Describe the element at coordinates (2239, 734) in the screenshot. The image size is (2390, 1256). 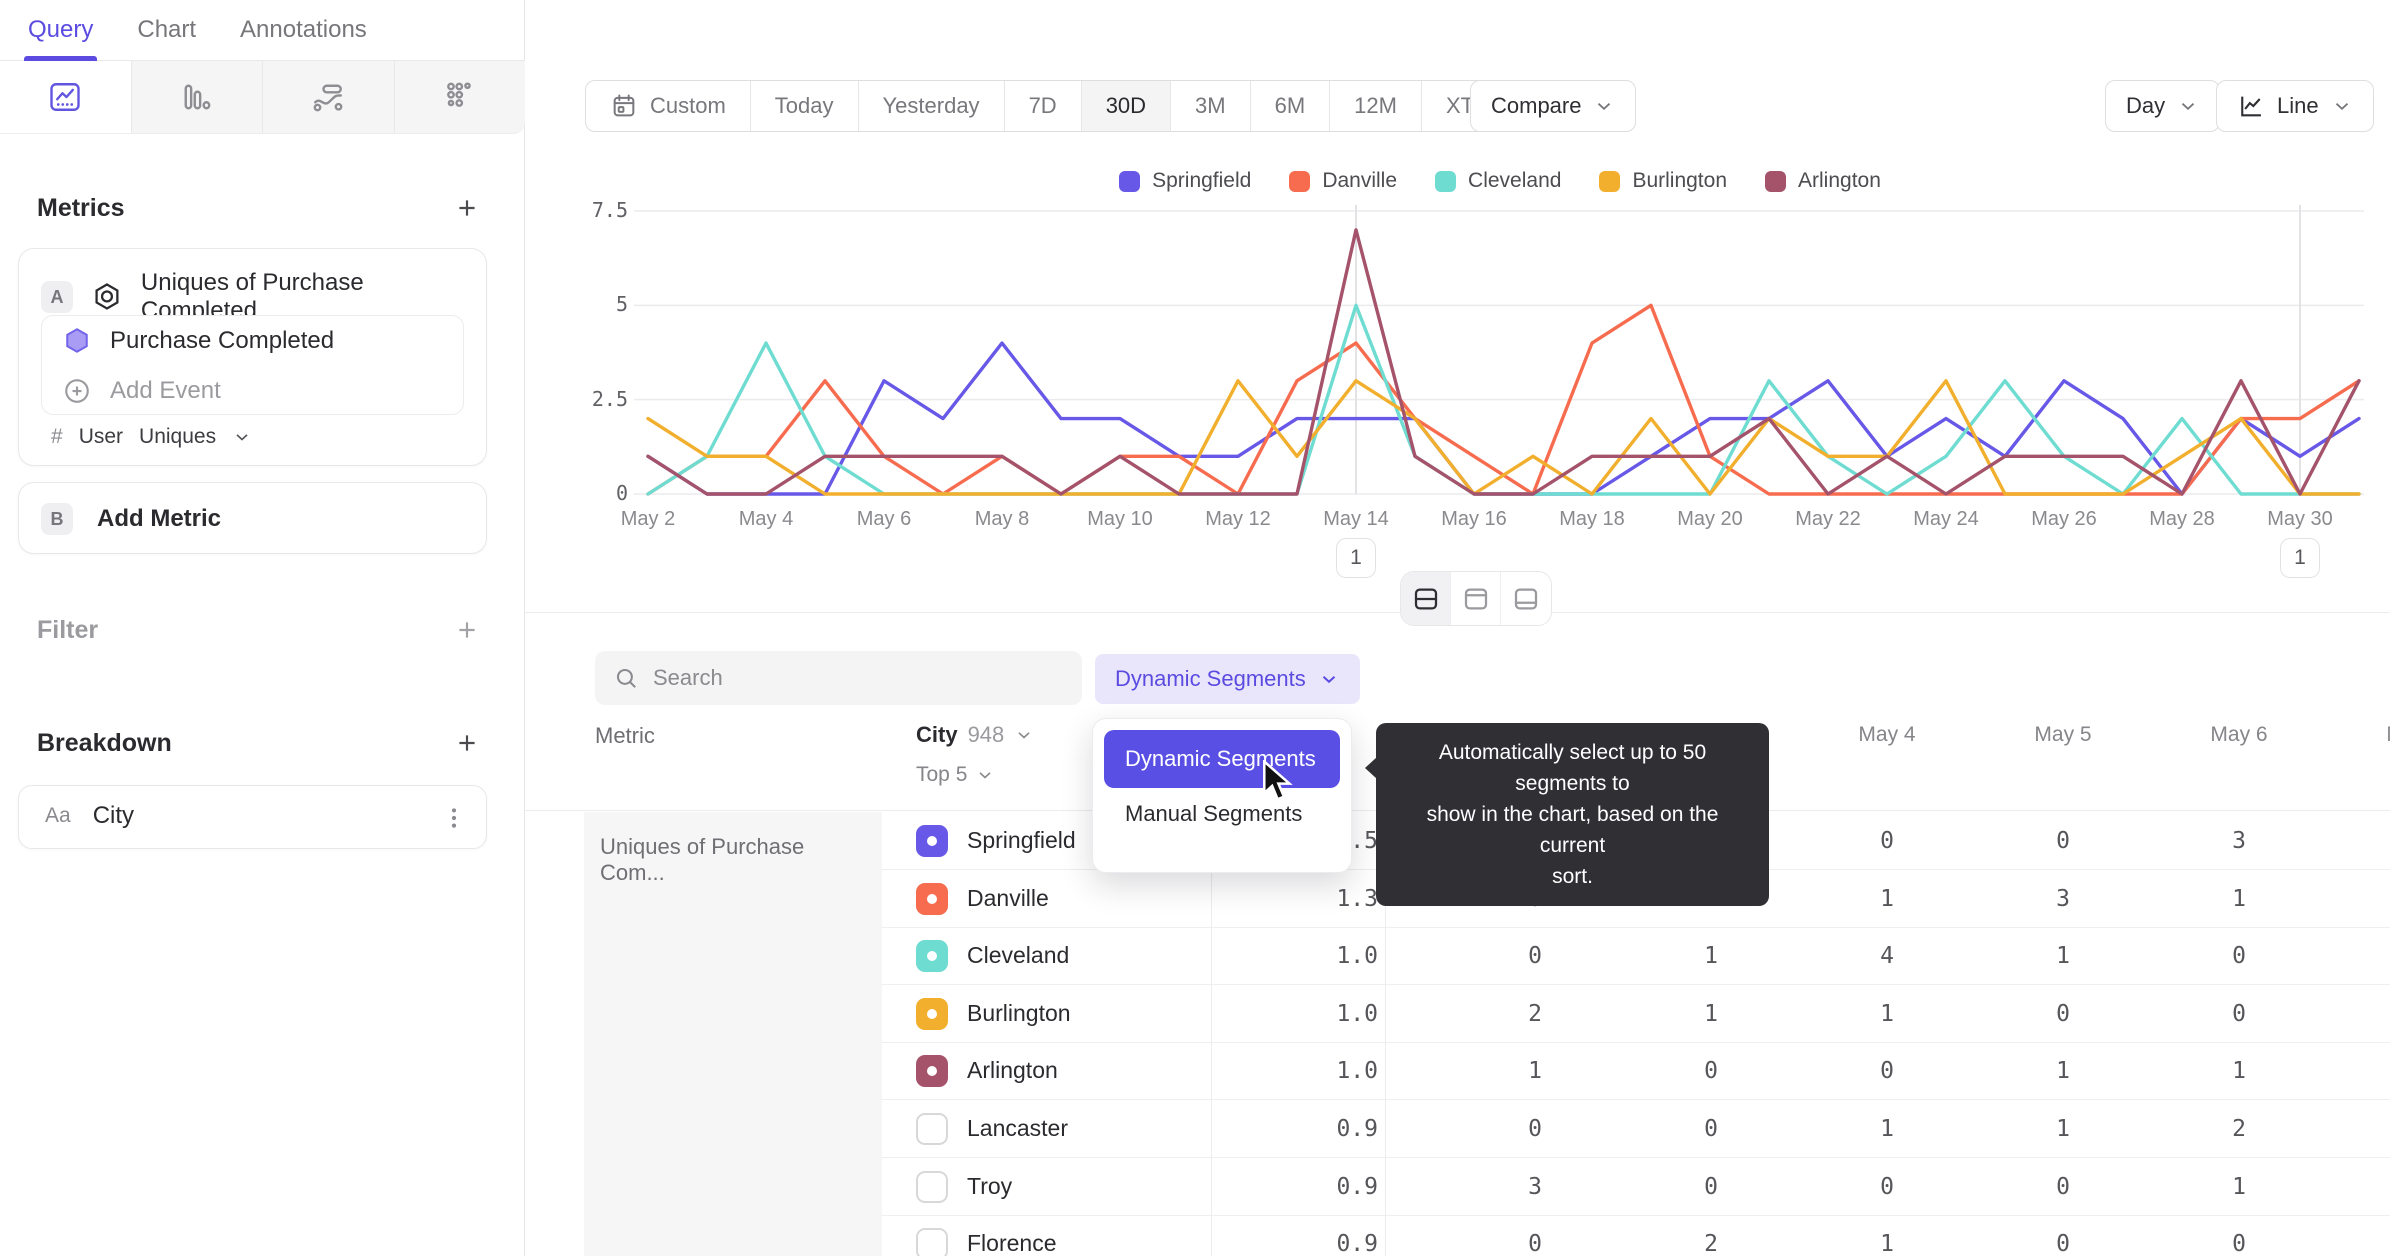
I see `date-column-header: May 6` at that location.